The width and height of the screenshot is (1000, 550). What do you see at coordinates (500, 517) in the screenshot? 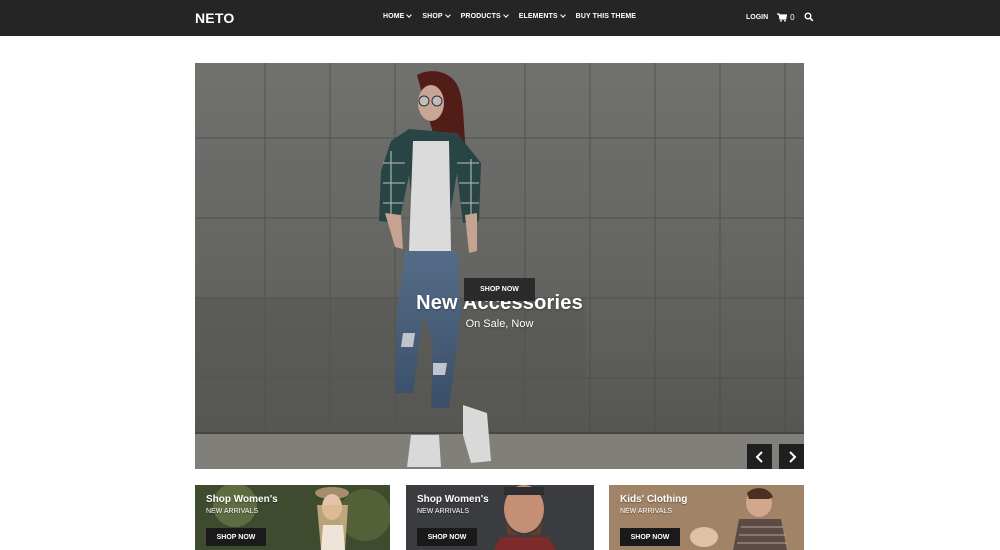
I see `promo-tile-womens-2: Shop Women's NEW ARRIVALS SHOP NOW` at bounding box center [500, 517].